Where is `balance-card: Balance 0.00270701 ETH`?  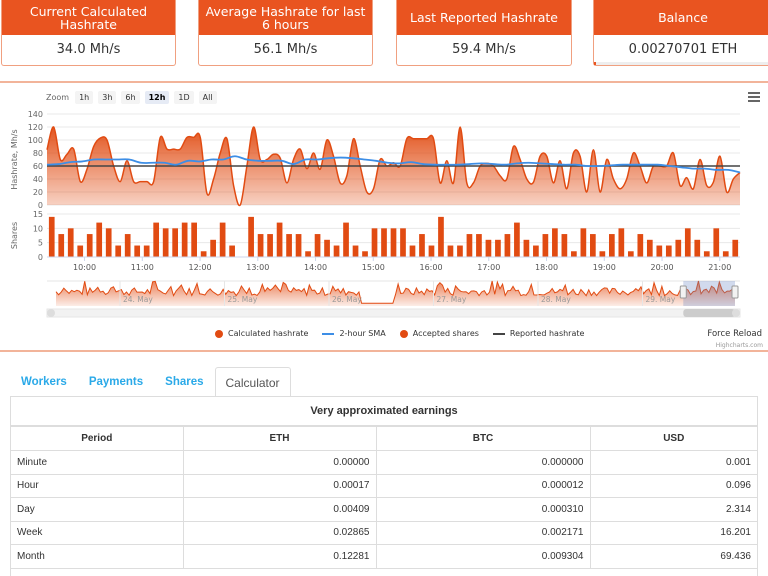
balance-card: Balance 0.00270701 ETH is located at coordinates (680, 33).